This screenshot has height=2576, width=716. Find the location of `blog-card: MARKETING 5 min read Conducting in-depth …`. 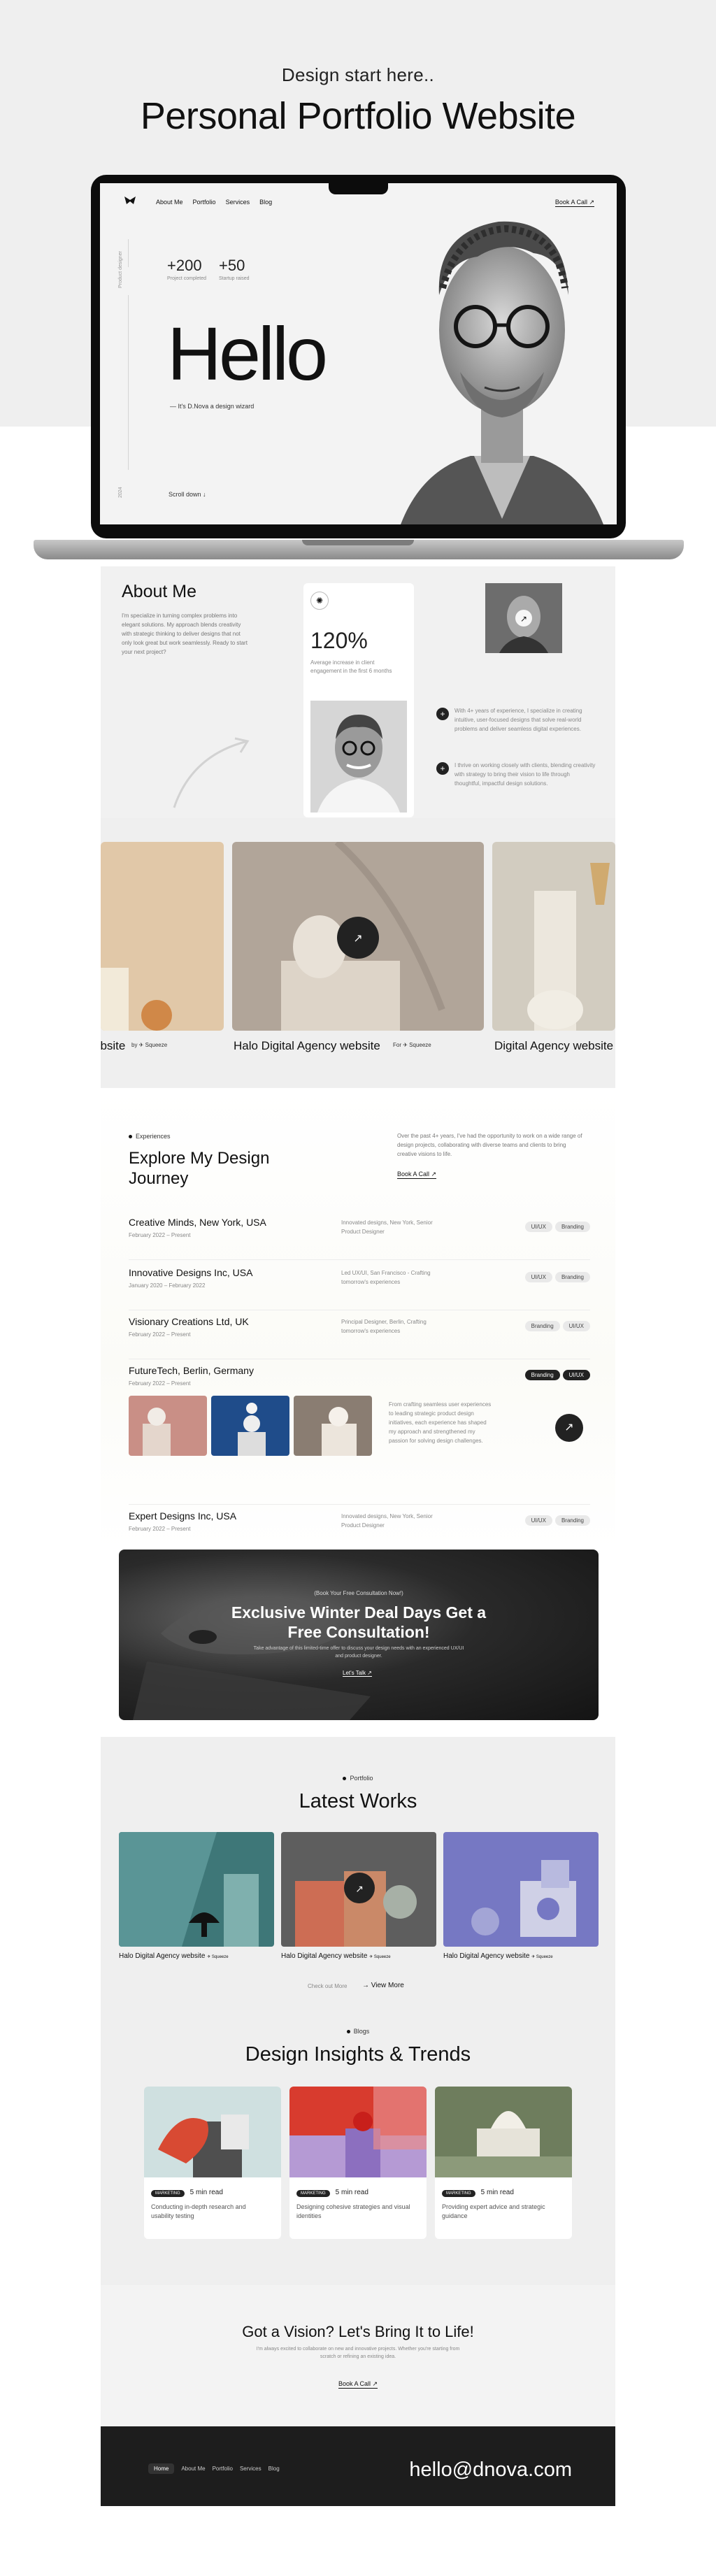

blog-card: MARKETING 5 min read Conducting in-depth … is located at coordinates (213, 2163).